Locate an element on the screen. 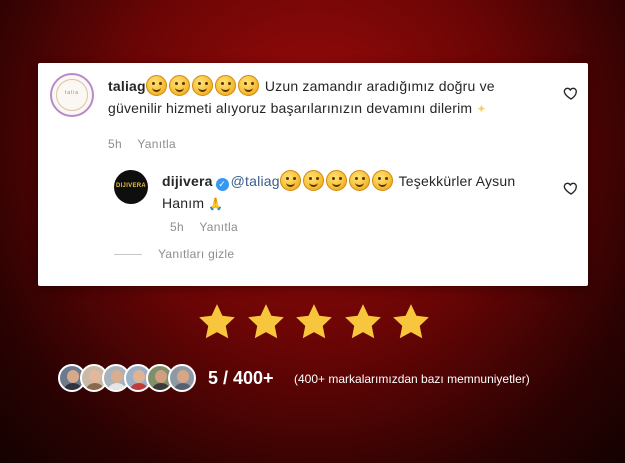 This screenshot has width=625, height=463. reply-time: 5h is located at coordinates (177, 227).